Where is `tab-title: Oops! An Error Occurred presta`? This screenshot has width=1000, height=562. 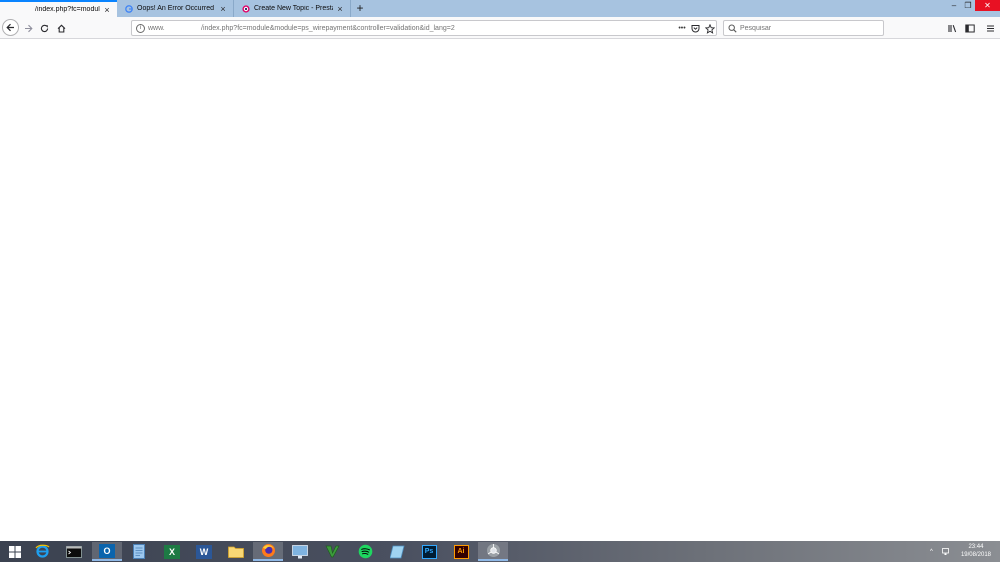 tab-title: Oops! An Error Occurred presta is located at coordinates (176, 8).